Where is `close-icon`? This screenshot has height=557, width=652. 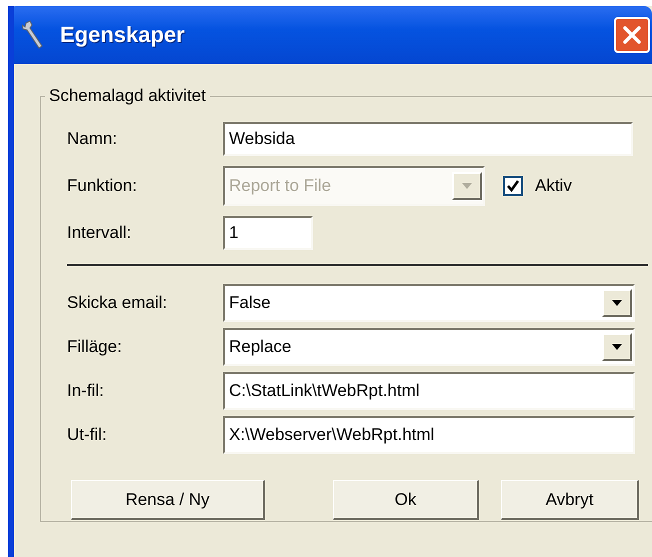 close-icon is located at coordinates (632, 35).